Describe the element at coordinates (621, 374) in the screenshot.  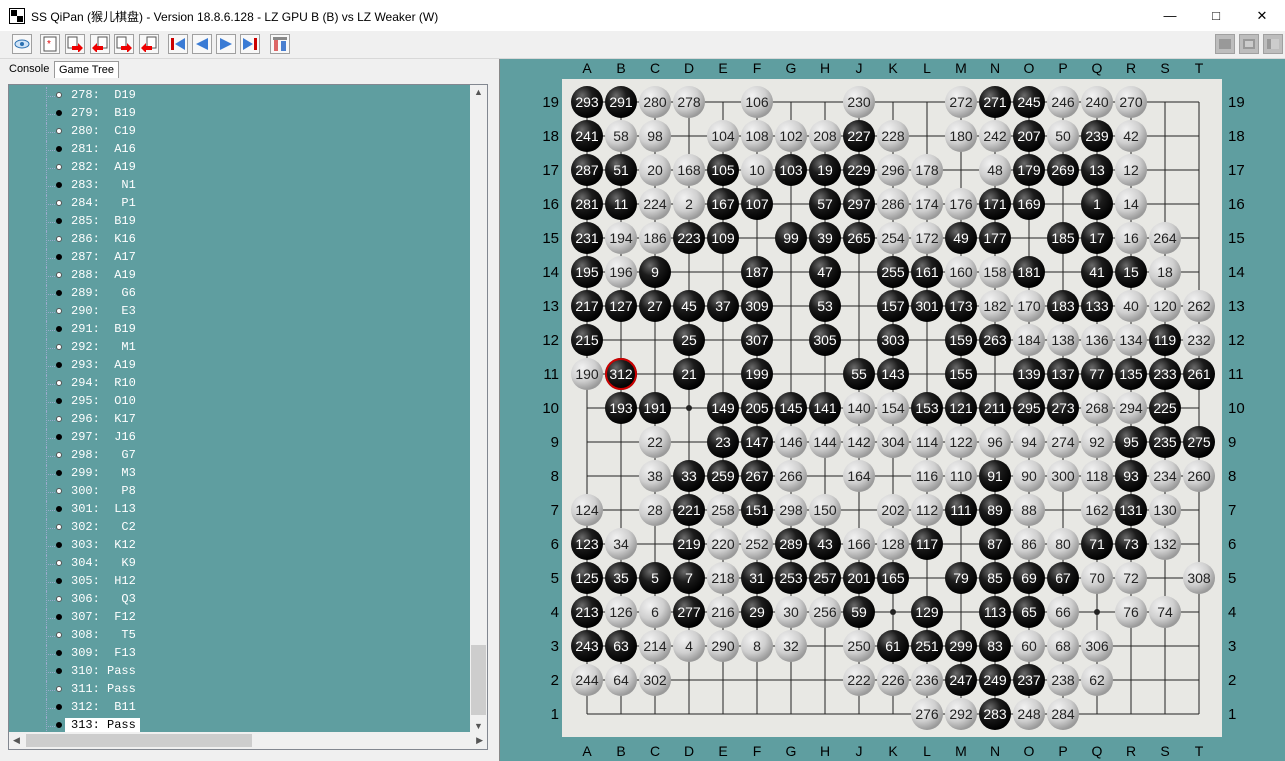
I see `move-number: 312` at that location.